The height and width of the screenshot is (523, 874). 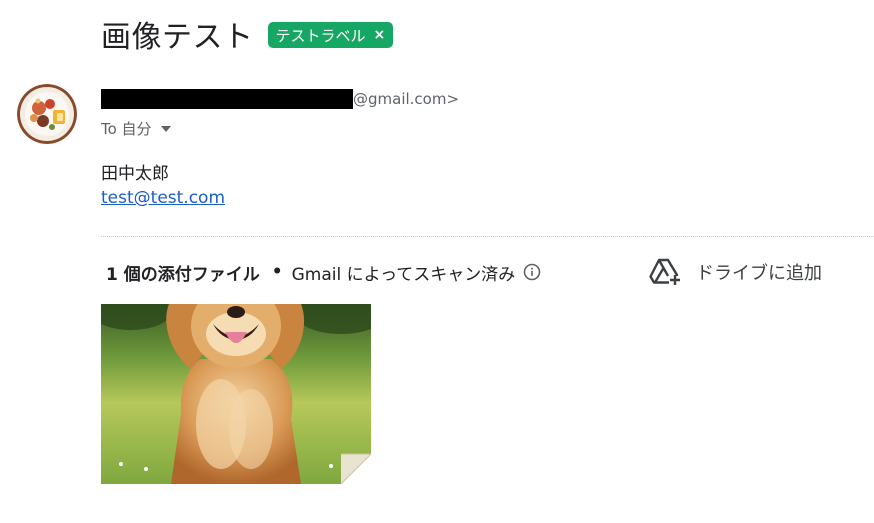 I want to click on sender-email-suffix: @gmail.com>, so click(x=406, y=99).